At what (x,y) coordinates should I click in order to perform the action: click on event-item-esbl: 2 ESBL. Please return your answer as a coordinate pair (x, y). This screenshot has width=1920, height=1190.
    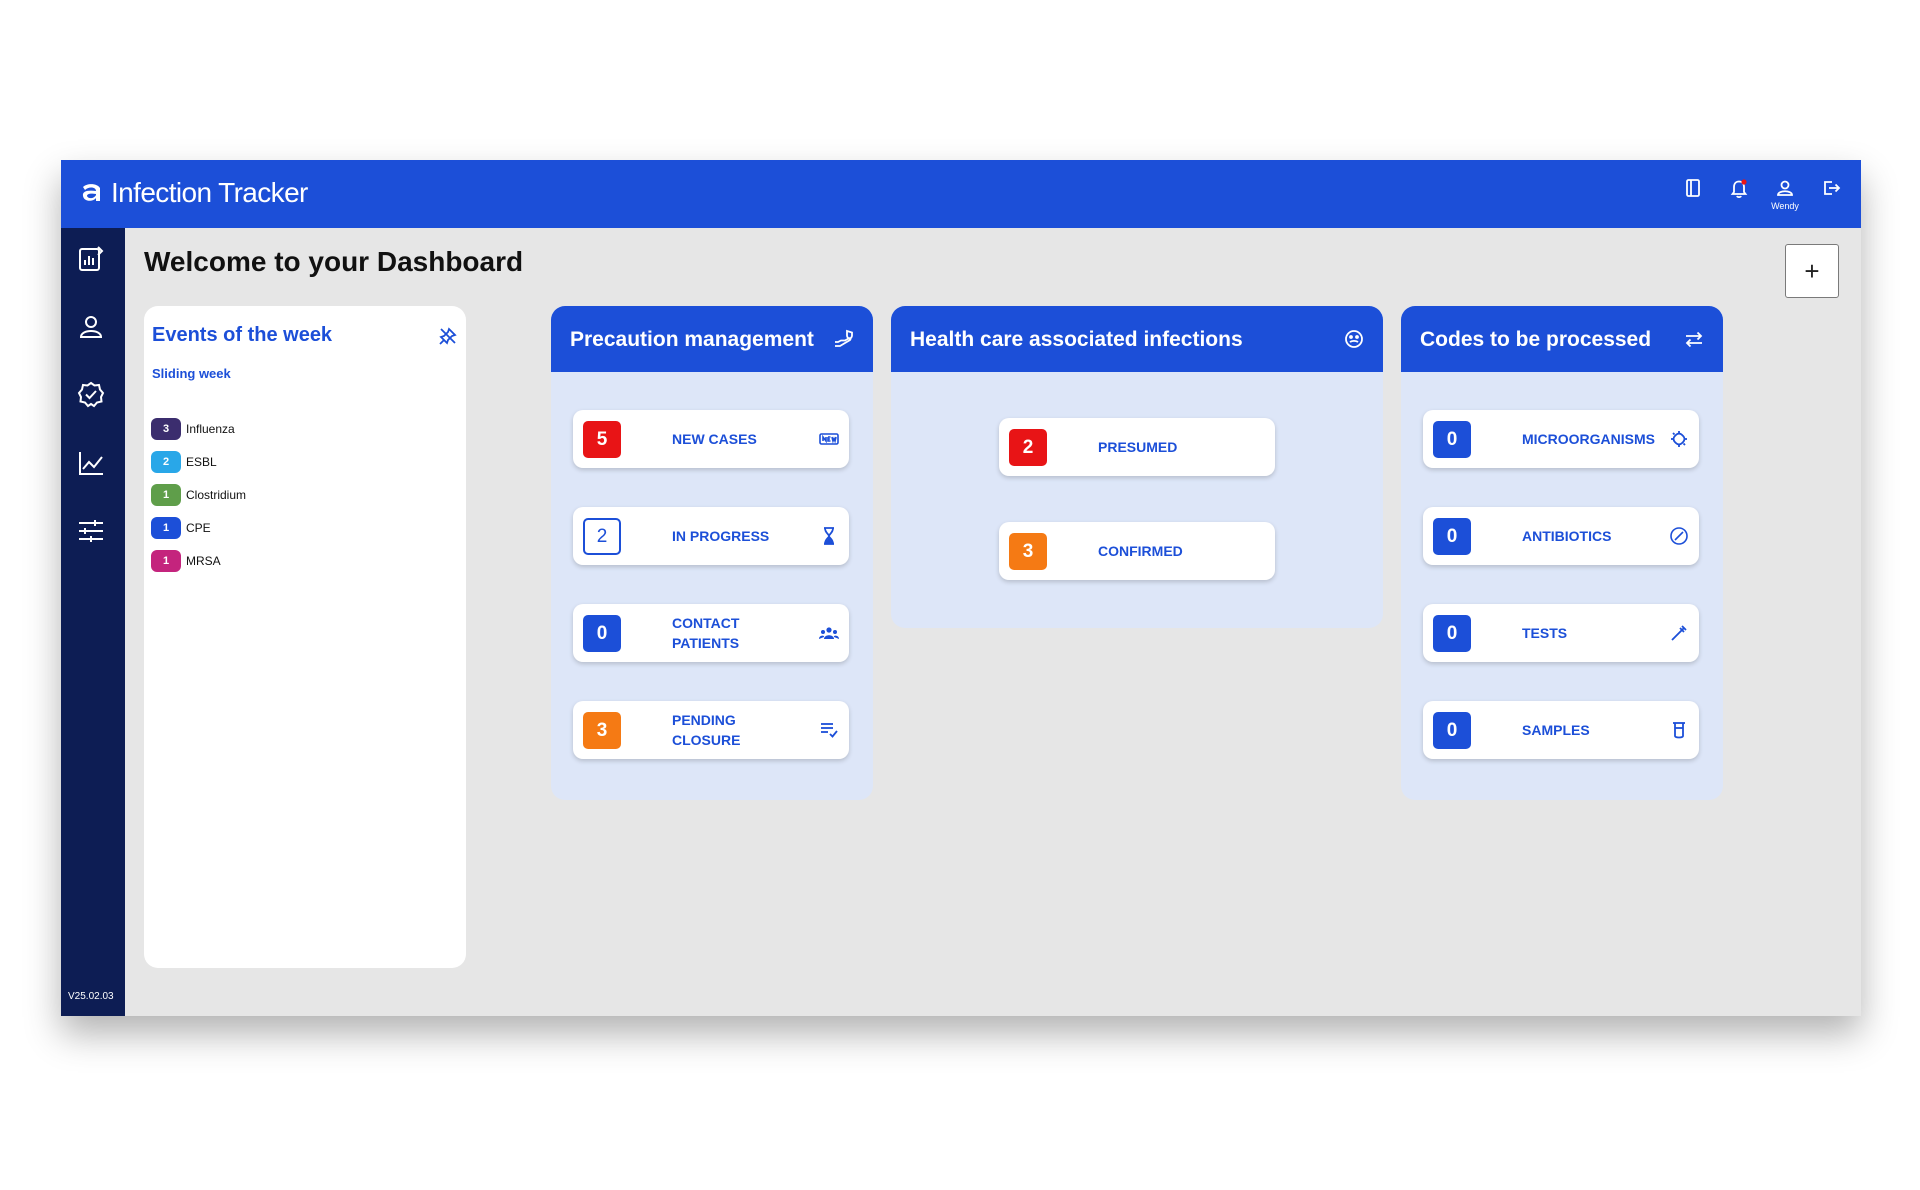
    Looking at the image, I should click on (198, 461).